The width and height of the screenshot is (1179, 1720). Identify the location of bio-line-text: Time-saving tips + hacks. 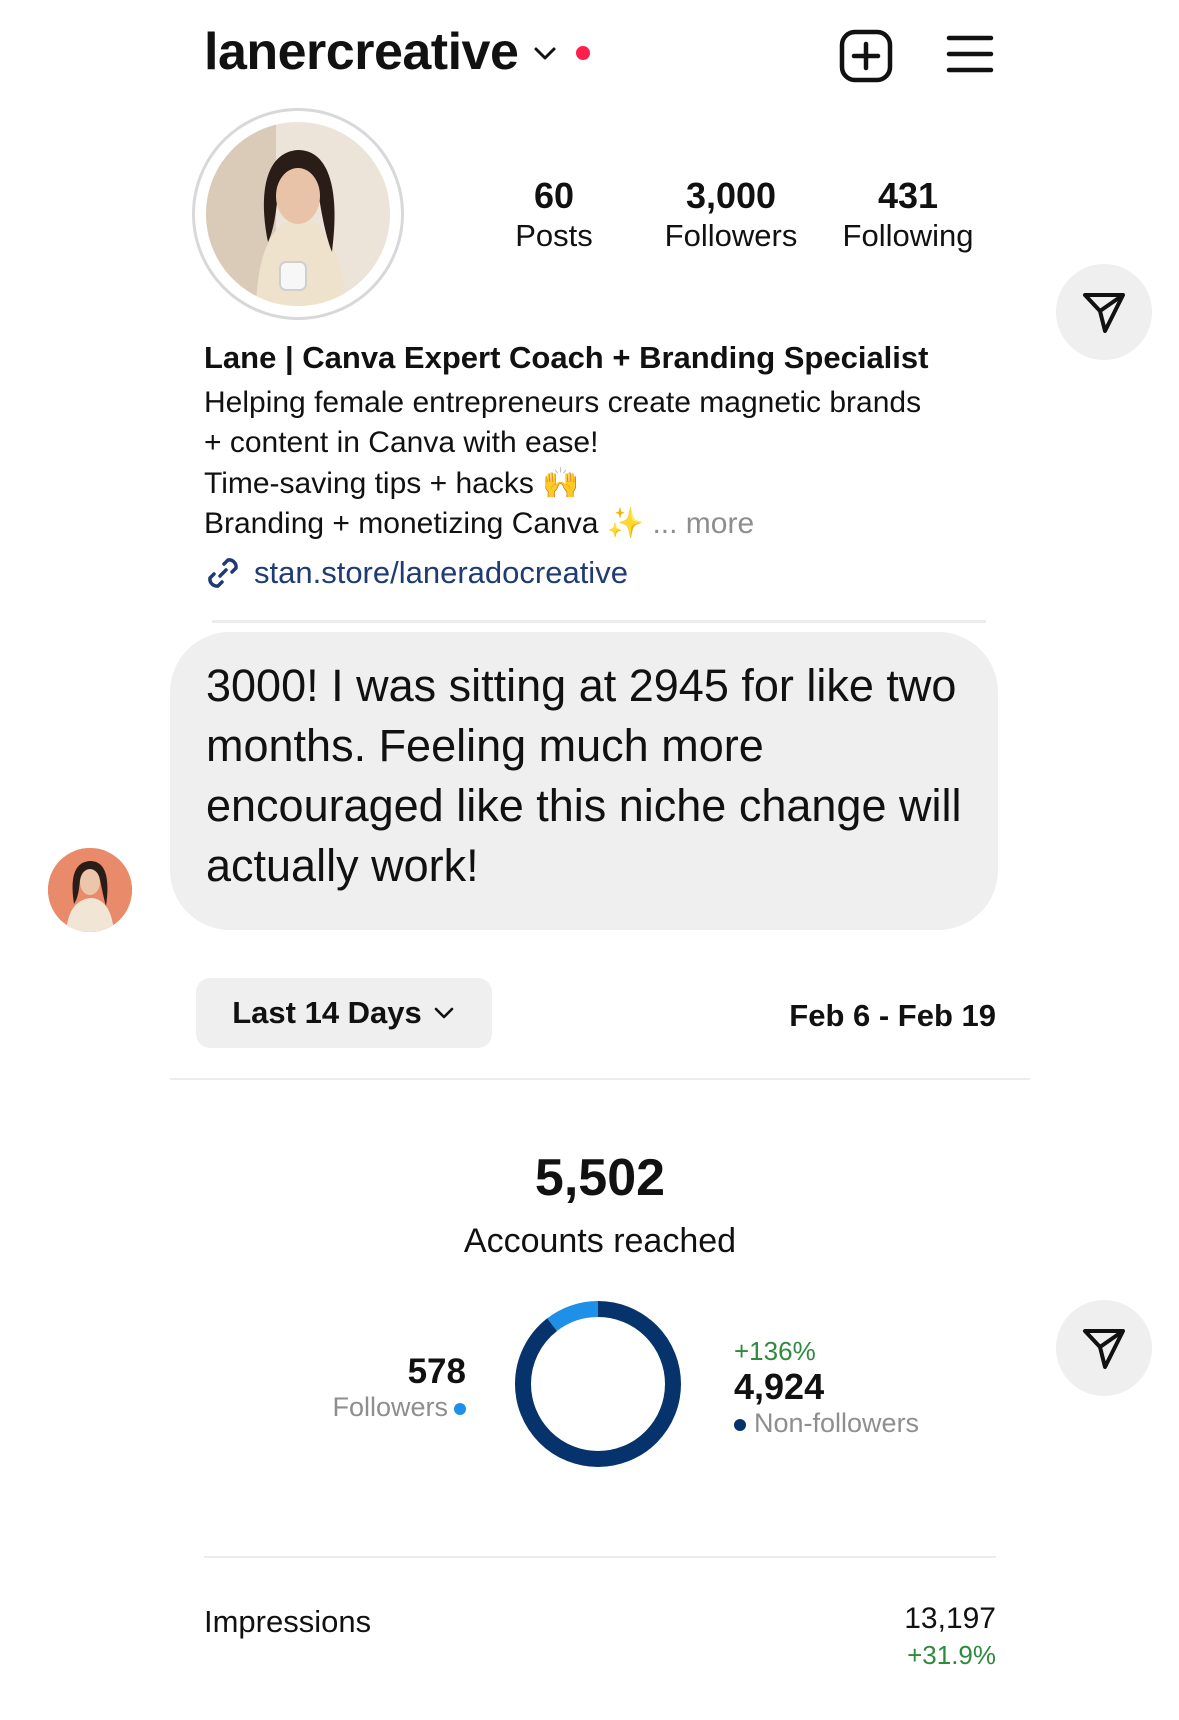
(369, 483).